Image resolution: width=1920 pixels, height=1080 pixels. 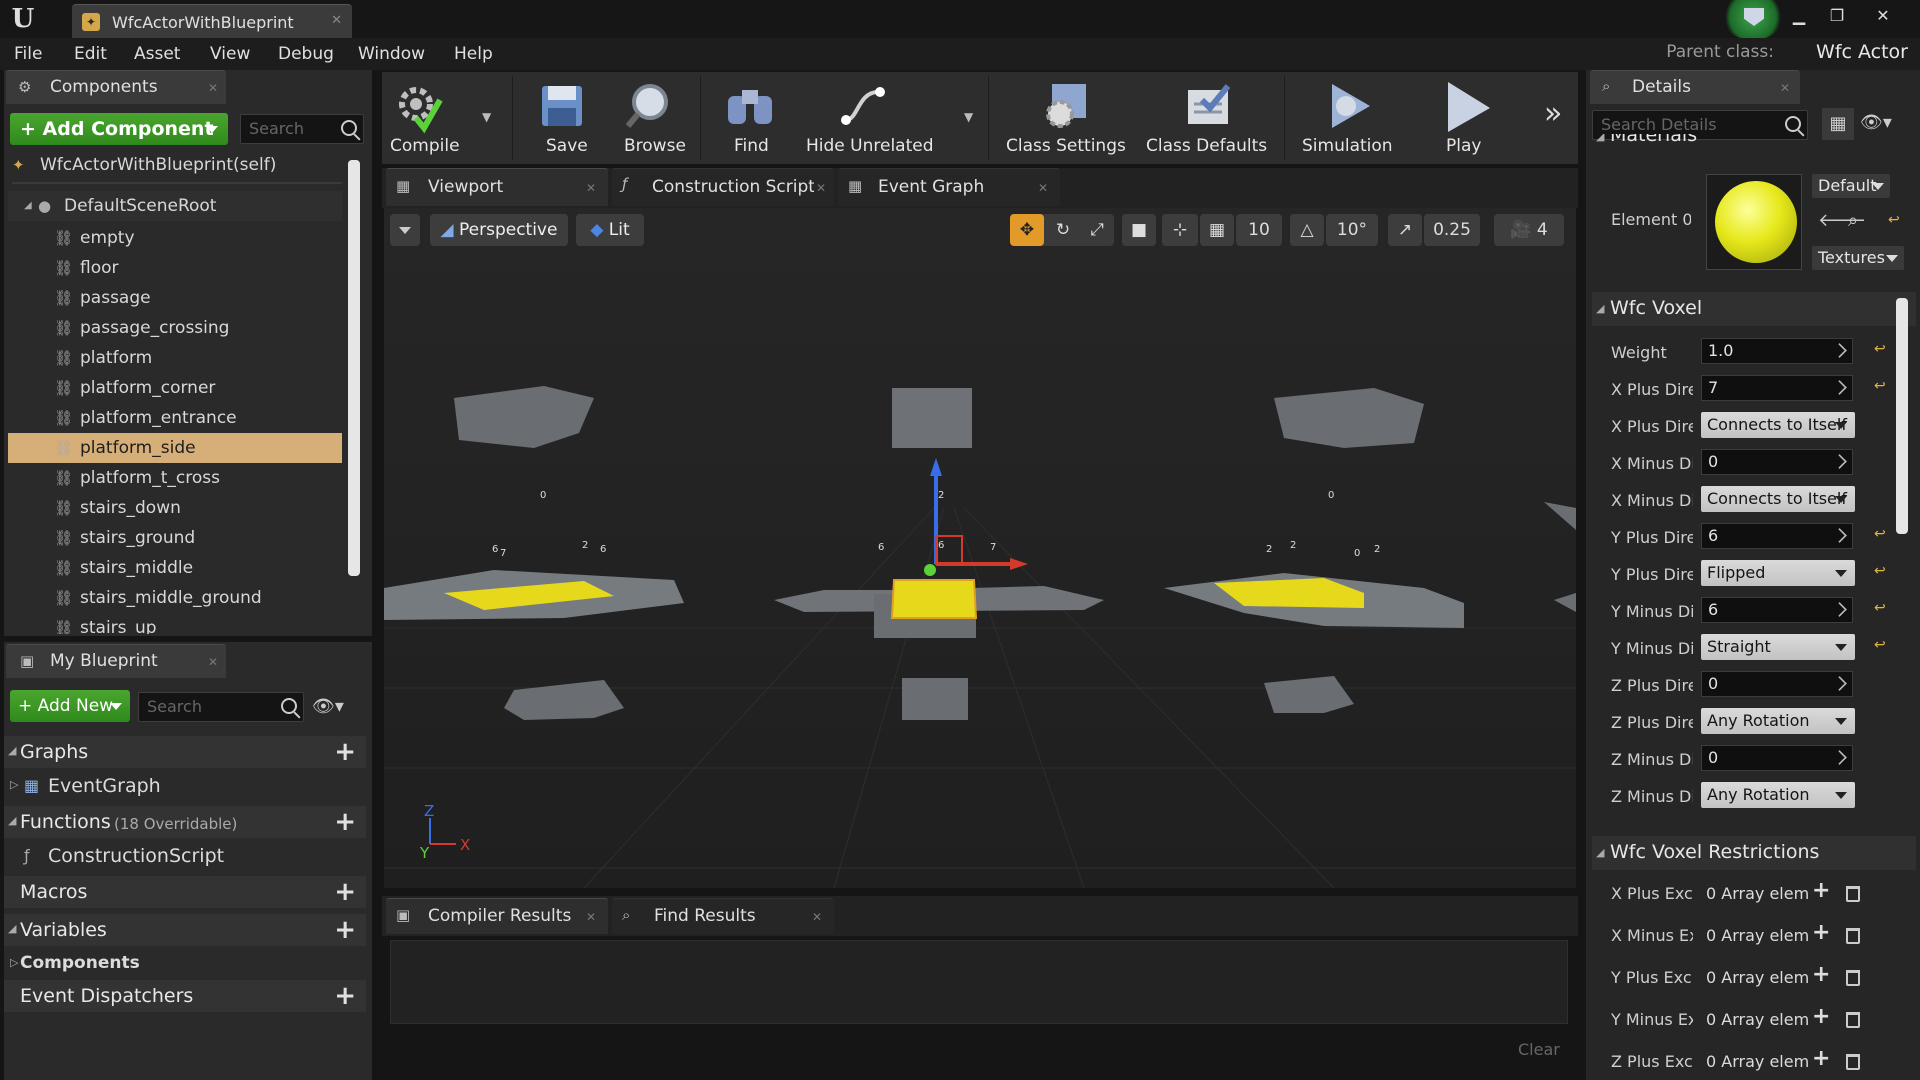 What do you see at coordinates (175, 165) in the screenshot?
I see `tree-item-self: ✦ WfcActorWithBlueprint(self)` at bounding box center [175, 165].